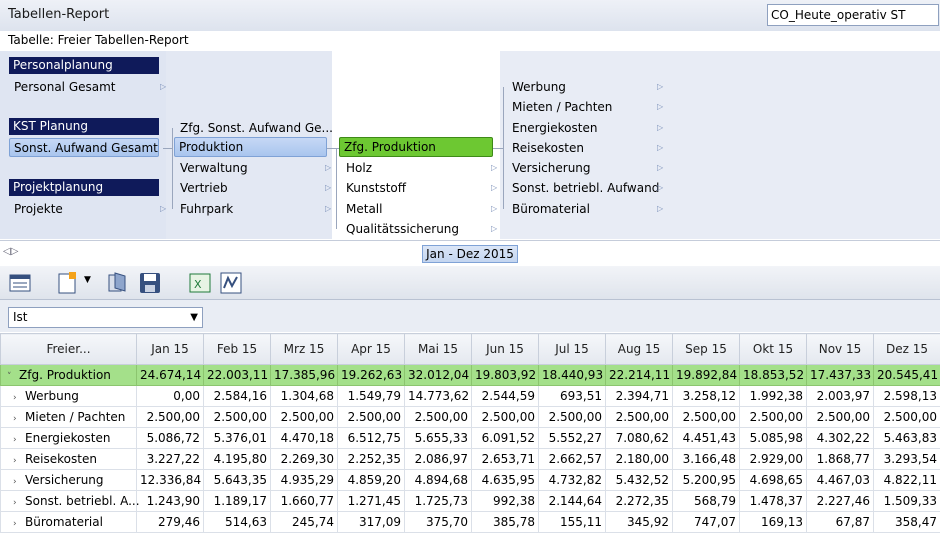 Image resolution: width=940 pixels, height=533 pixels. What do you see at coordinates (69, 522) in the screenshot?
I see `row-label: ›Büromaterial` at bounding box center [69, 522].